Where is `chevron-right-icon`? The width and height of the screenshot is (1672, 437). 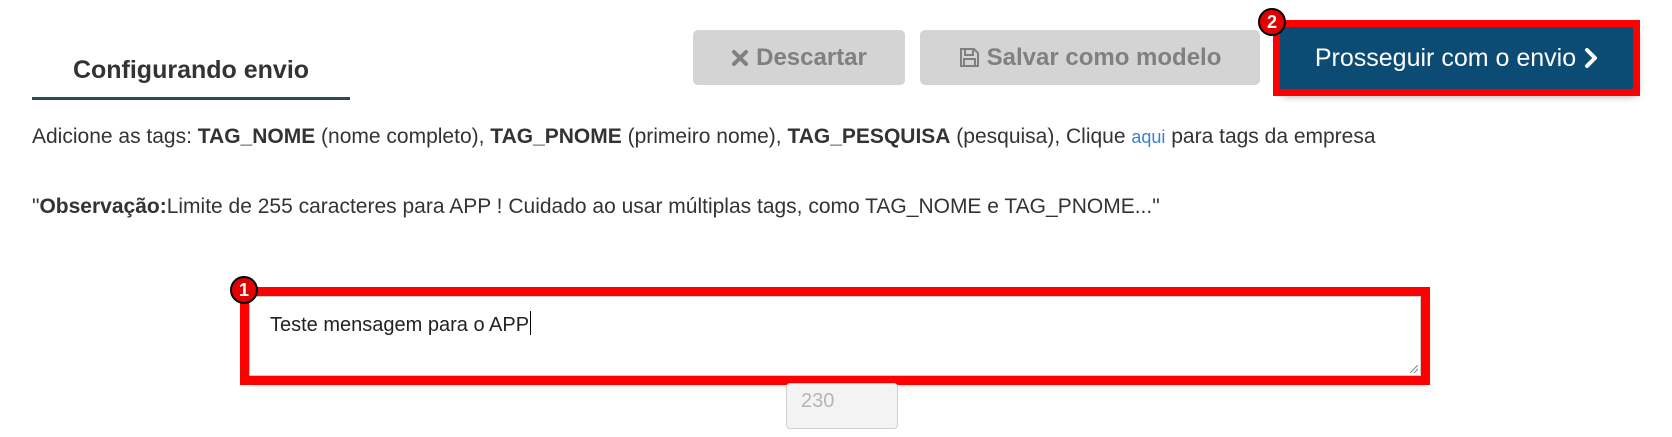 chevron-right-icon is located at coordinates (1591, 58).